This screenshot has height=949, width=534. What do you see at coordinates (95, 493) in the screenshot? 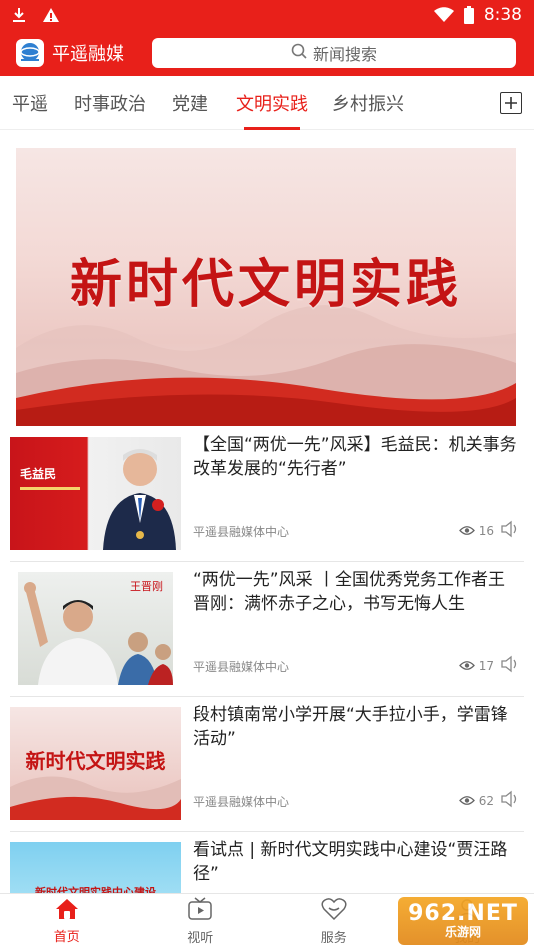
I see `news-thumbnail: 毛益民` at bounding box center [95, 493].